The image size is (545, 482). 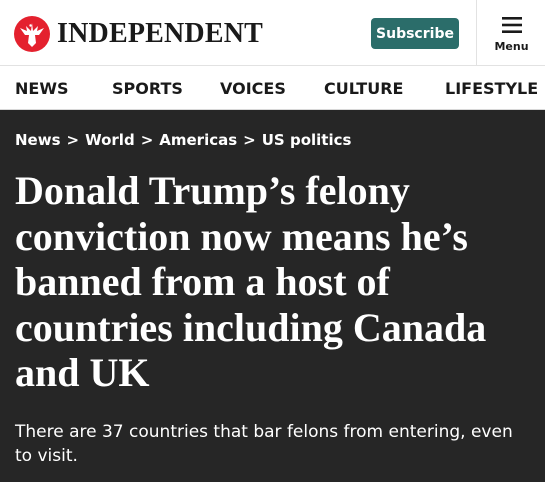 What do you see at coordinates (241, 236) in the screenshot?
I see `headline-line: conviction now means he’s` at bounding box center [241, 236].